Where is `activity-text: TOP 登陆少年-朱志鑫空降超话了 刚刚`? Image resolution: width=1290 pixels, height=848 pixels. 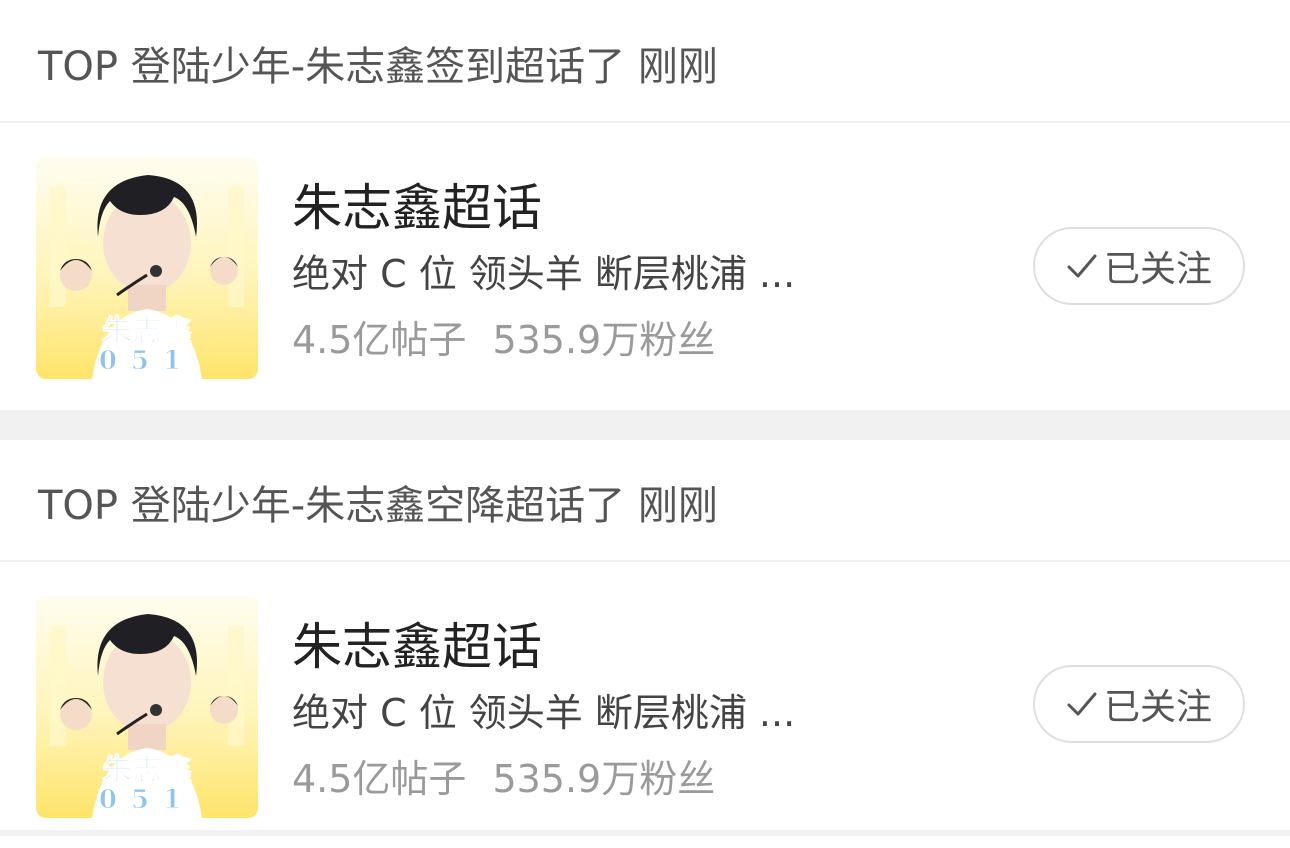
activity-text: TOP 登陆少年-朱志鑫空降超话了 刚刚 is located at coordinates (378, 506).